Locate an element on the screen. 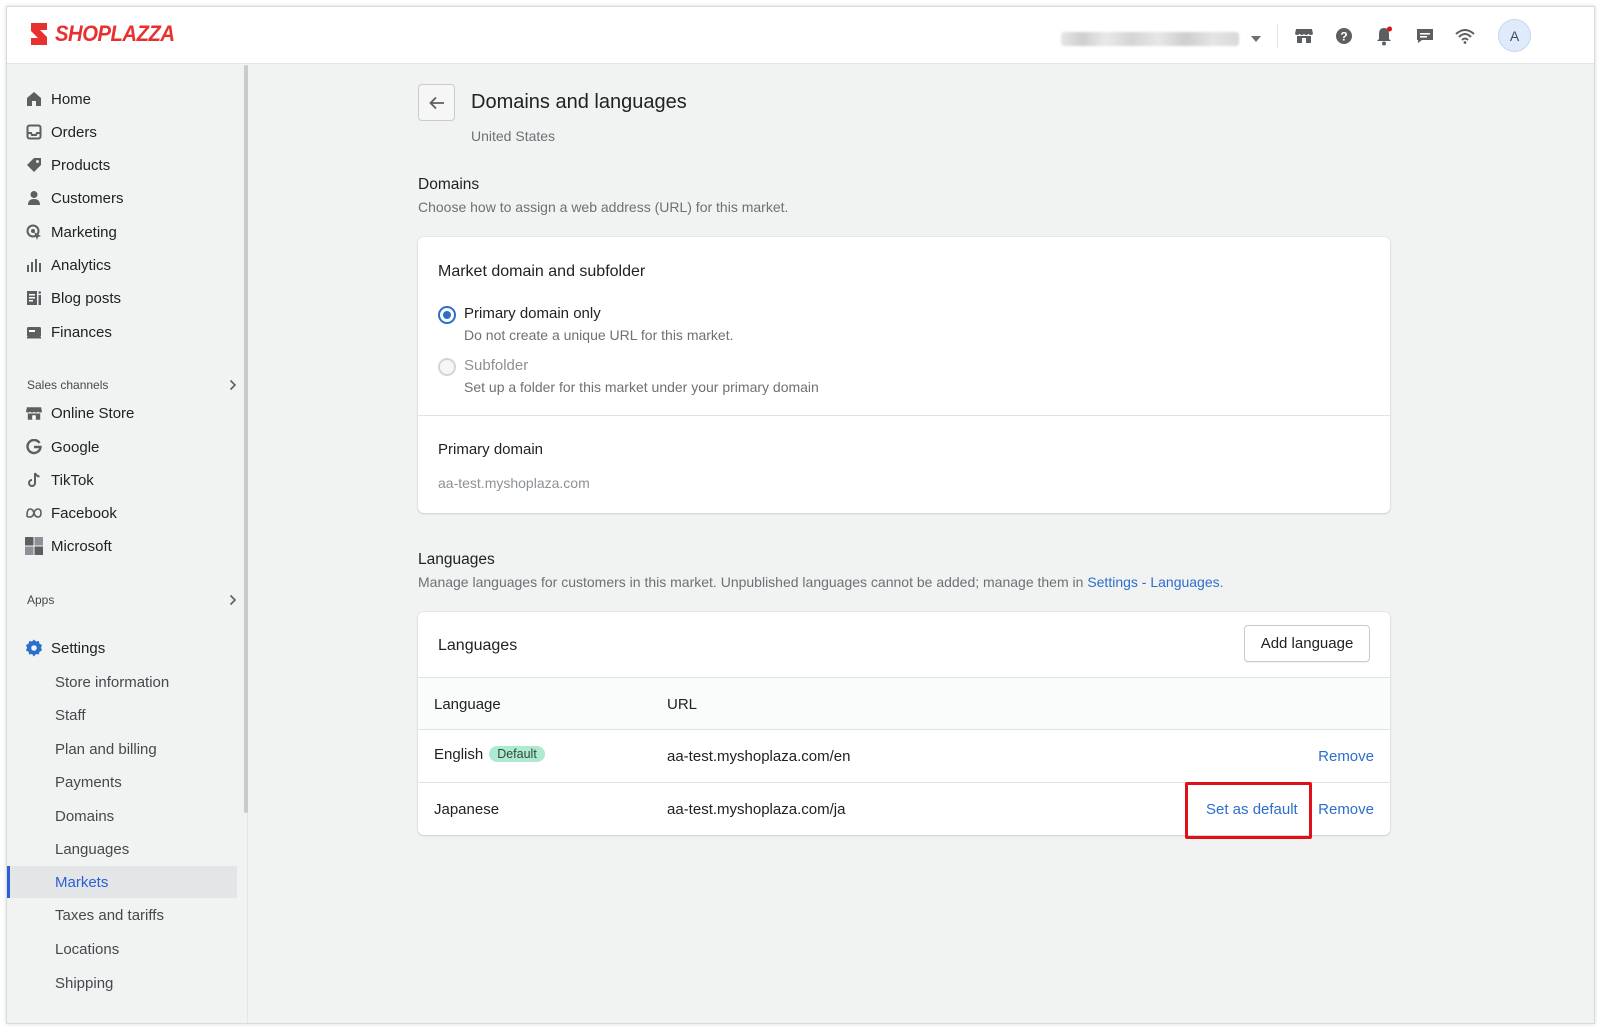 Image resolution: width=1600 pixels, height=1029 pixels. settings-item-label: Languages is located at coordinates (92, 849).